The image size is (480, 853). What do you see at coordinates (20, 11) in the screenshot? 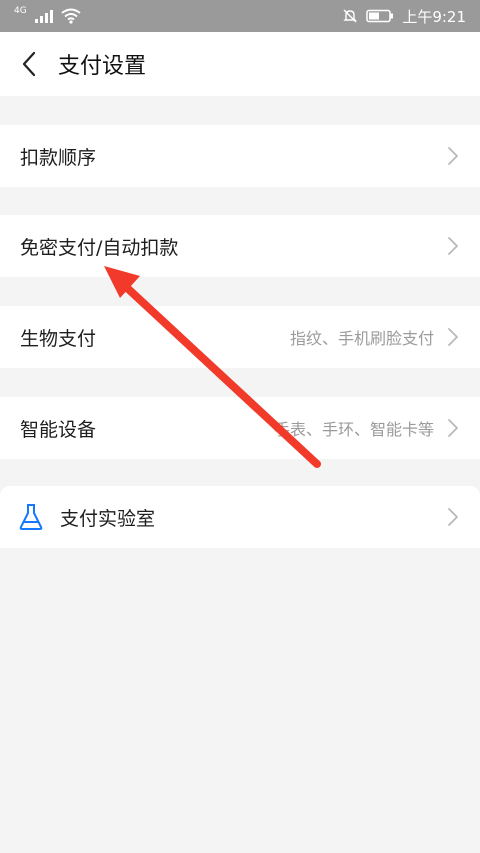
I see `network-type: 4G` at bounding box center [20, 11].